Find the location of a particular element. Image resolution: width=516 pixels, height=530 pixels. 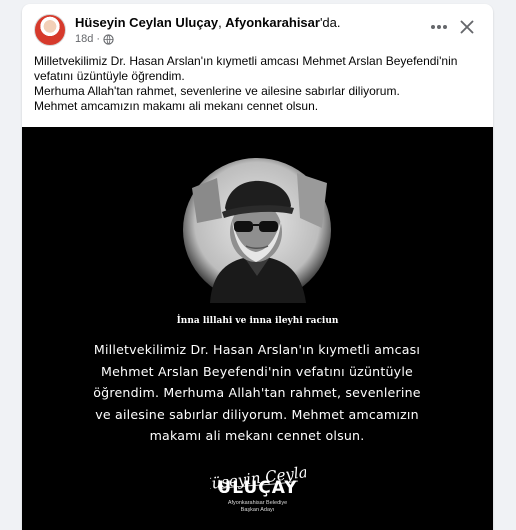

logo-name: ULUÇAY is located at coordinates (257, 488).